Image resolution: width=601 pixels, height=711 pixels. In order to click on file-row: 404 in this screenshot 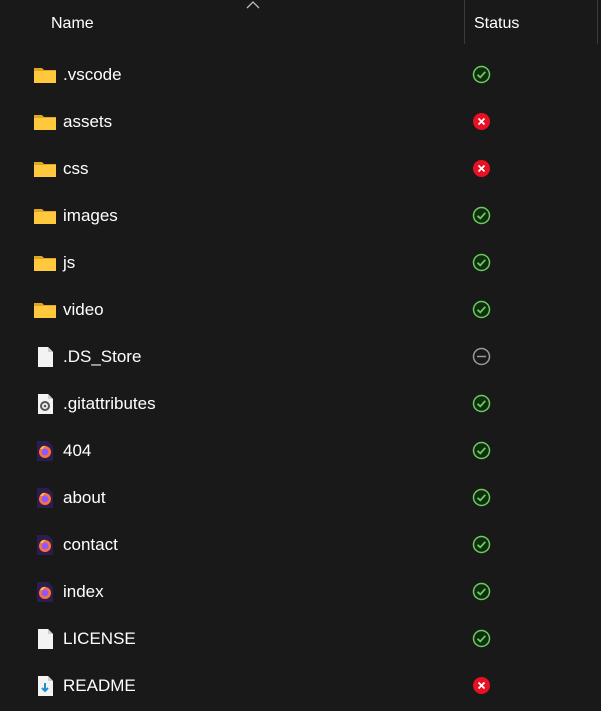, I will do `click(300, 450)`.